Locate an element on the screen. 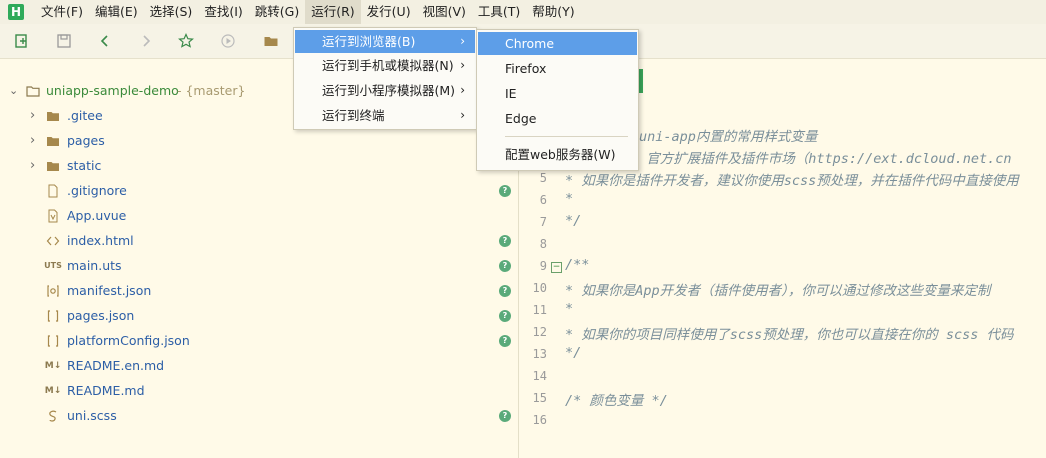  line-number: 5 is located at coordinates (543, 178).